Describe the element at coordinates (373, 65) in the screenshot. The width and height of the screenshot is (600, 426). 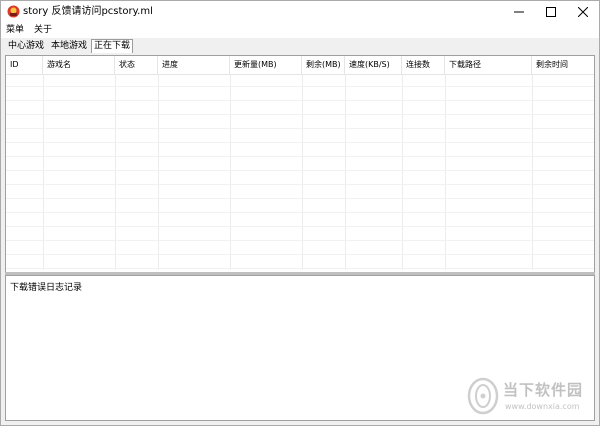
I see `column-header-speed: 速度(KB/S)` at that location.